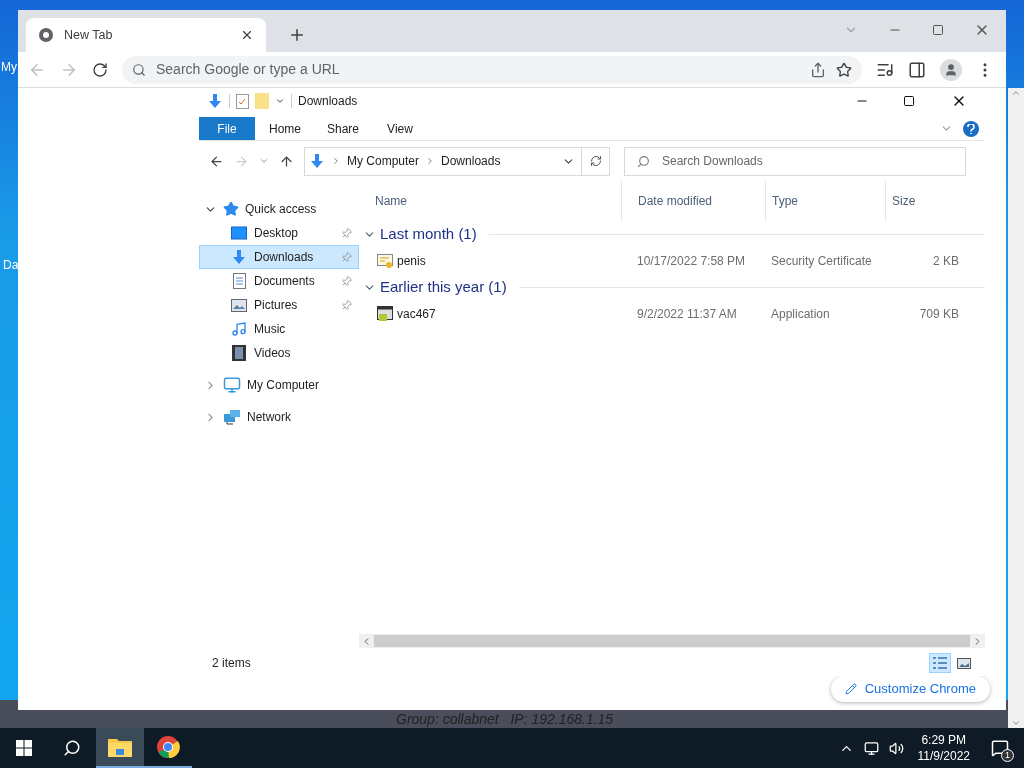 The height and width of the screenshot is (768, 1024). I want to click on search-placeholder: Search Downloads, so click(712, 161).